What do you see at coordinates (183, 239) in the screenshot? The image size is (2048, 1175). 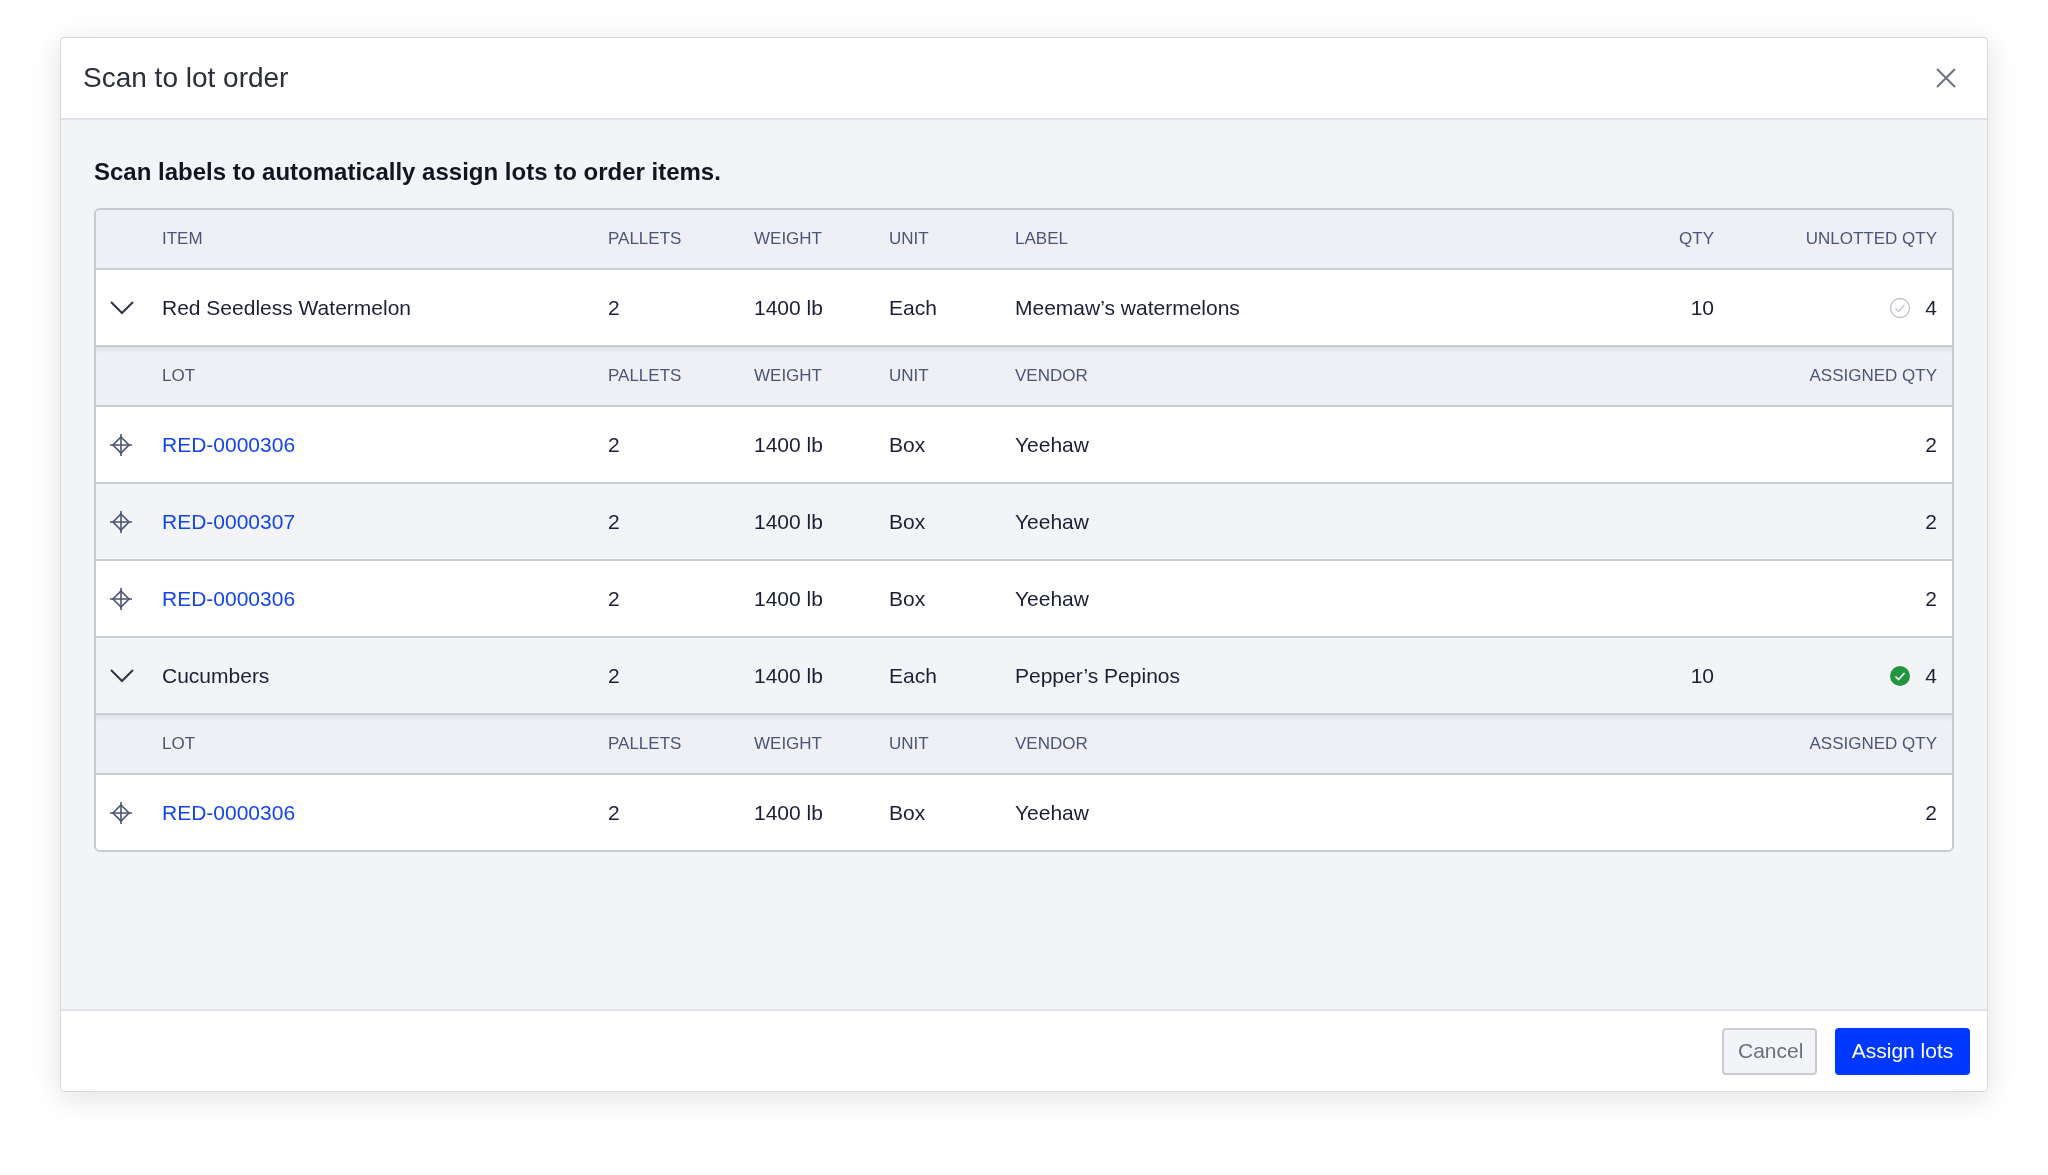 I see `column-header: ITEM` at bounding box center [183, 239].